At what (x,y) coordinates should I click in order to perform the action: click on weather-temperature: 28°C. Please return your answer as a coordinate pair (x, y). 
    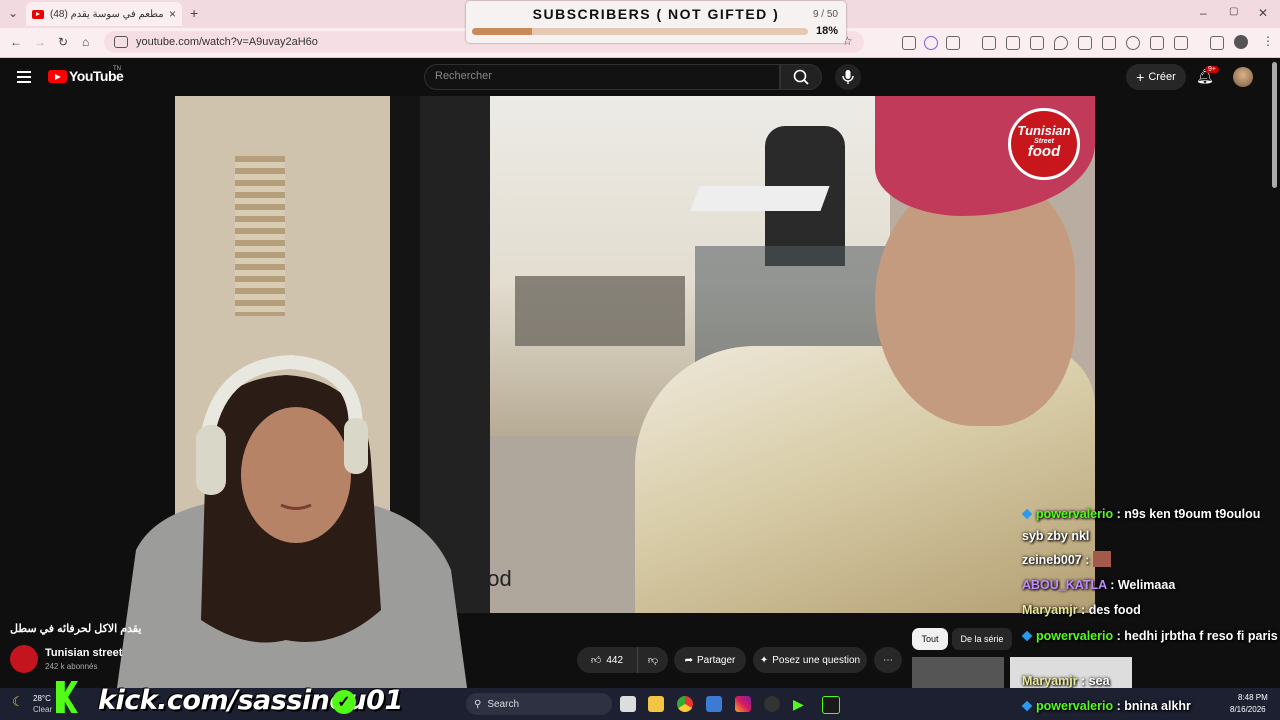
    Looking at the image, I should click on (42, 698).